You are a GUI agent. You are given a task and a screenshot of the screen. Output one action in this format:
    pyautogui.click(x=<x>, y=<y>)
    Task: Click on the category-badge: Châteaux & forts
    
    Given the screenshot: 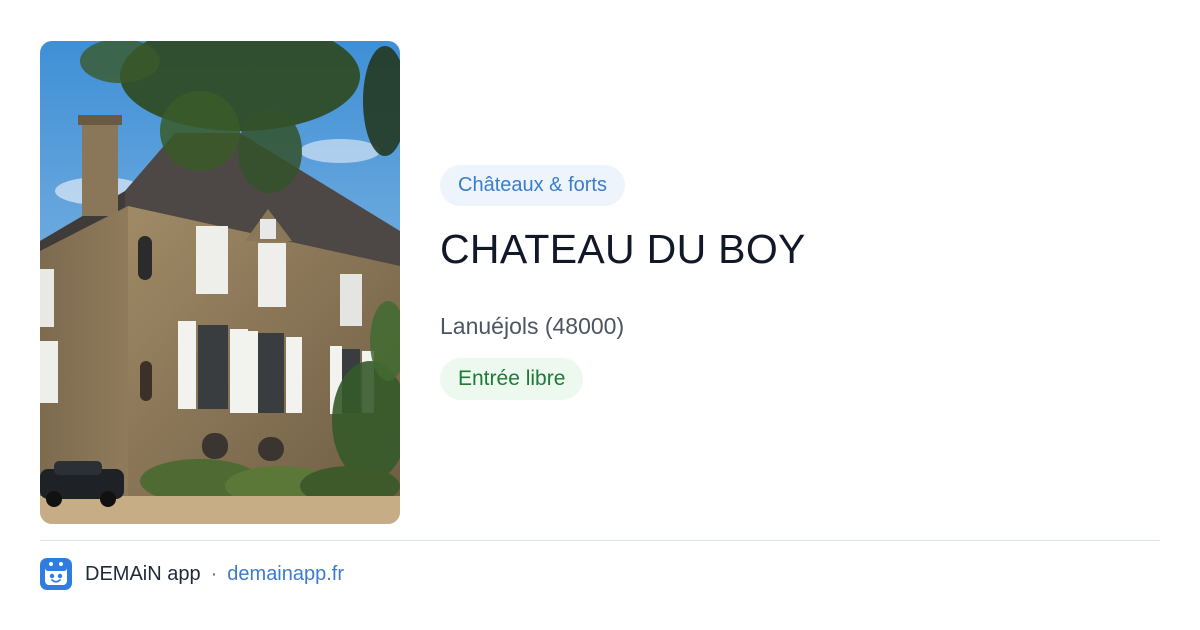 What is the action you would take?
    pyautogui.click(x=532, y=185)
    